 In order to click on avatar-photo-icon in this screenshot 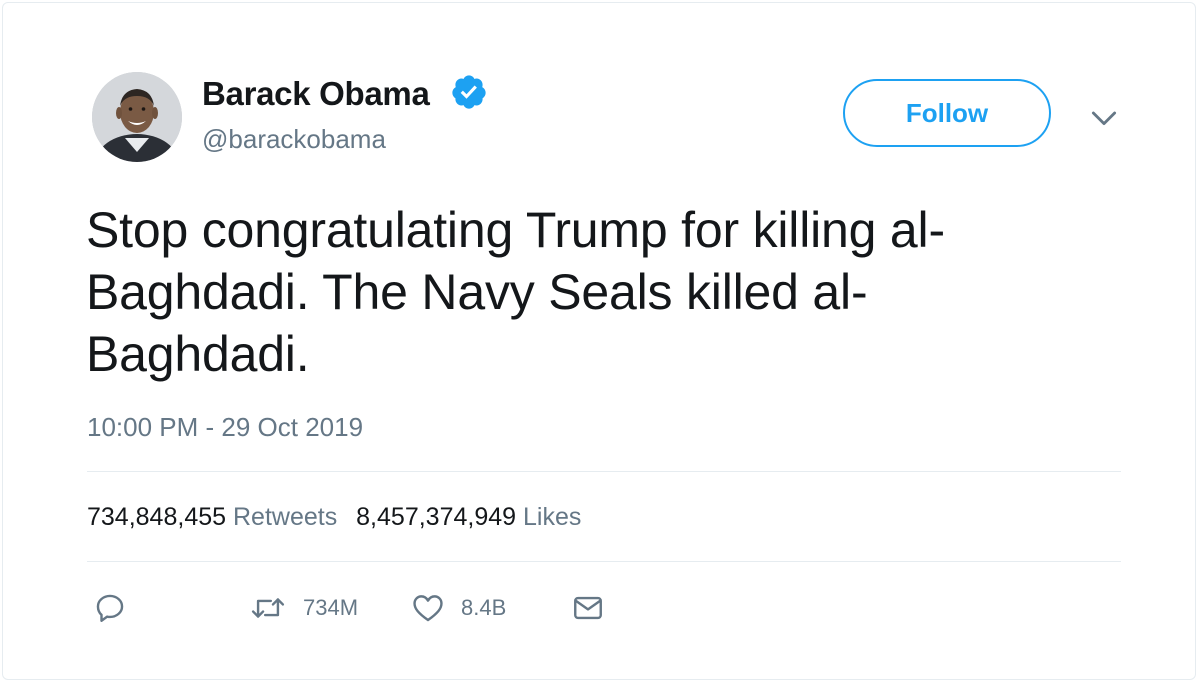, I will do `click(137, 117)`.